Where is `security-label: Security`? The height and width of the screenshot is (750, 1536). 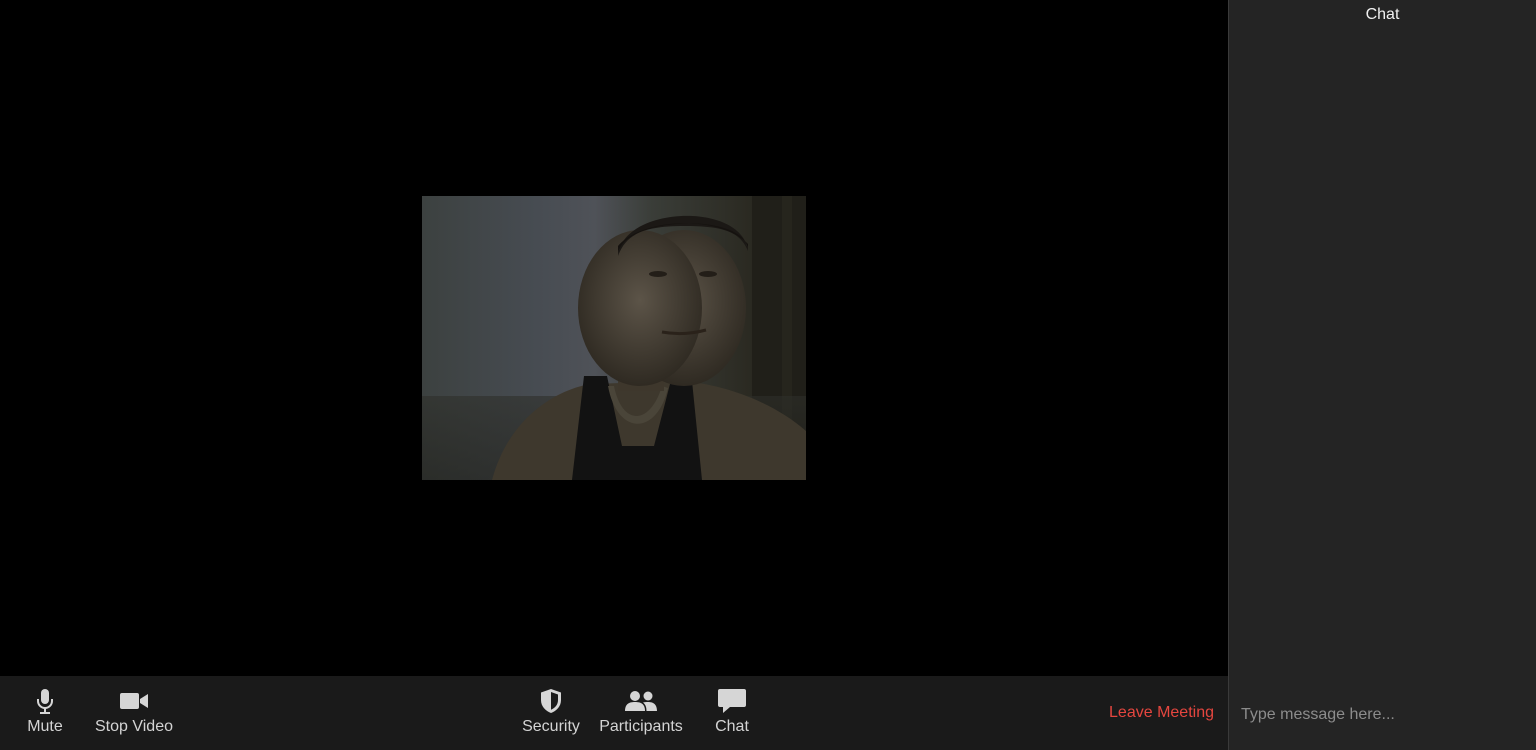 security-label: Security is located at coordinates (551, 726).